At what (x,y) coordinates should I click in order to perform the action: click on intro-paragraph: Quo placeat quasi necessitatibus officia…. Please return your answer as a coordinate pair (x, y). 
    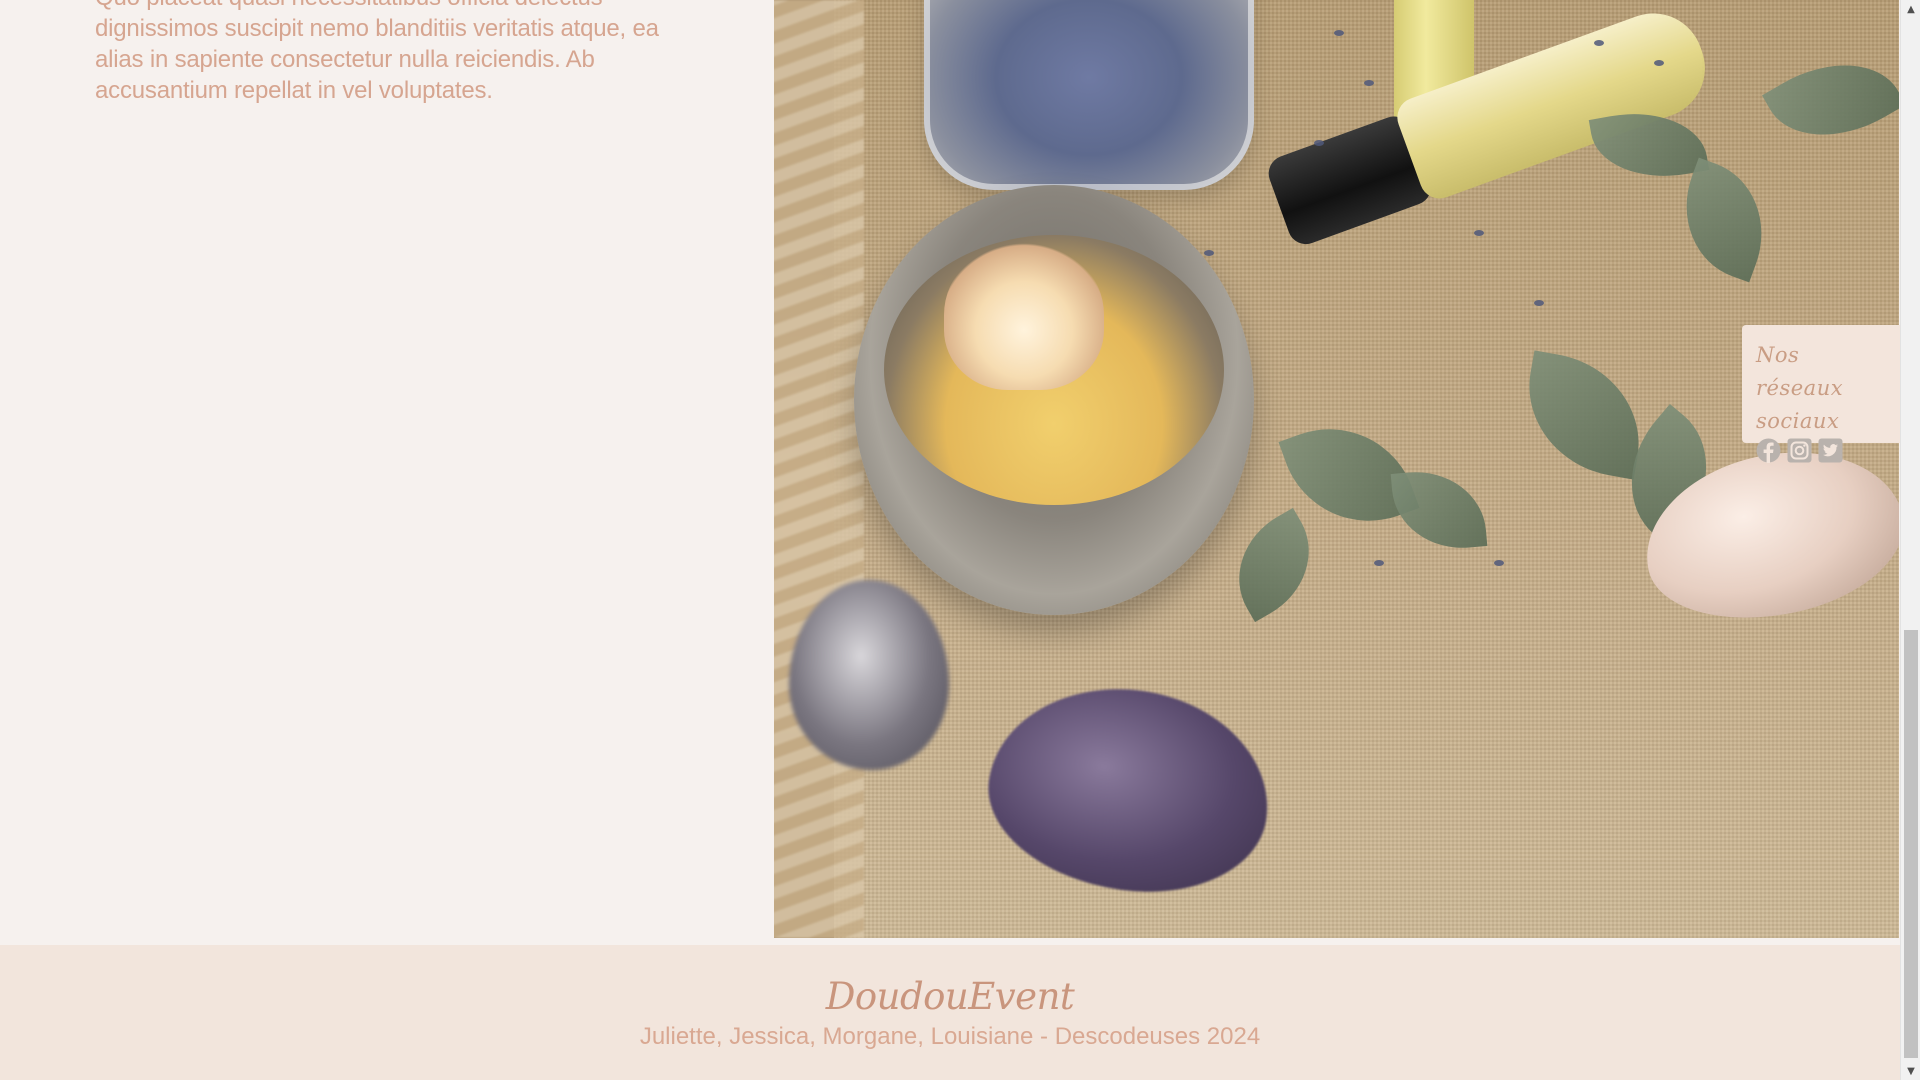
    Looking at the image, I should click on (377, 52).